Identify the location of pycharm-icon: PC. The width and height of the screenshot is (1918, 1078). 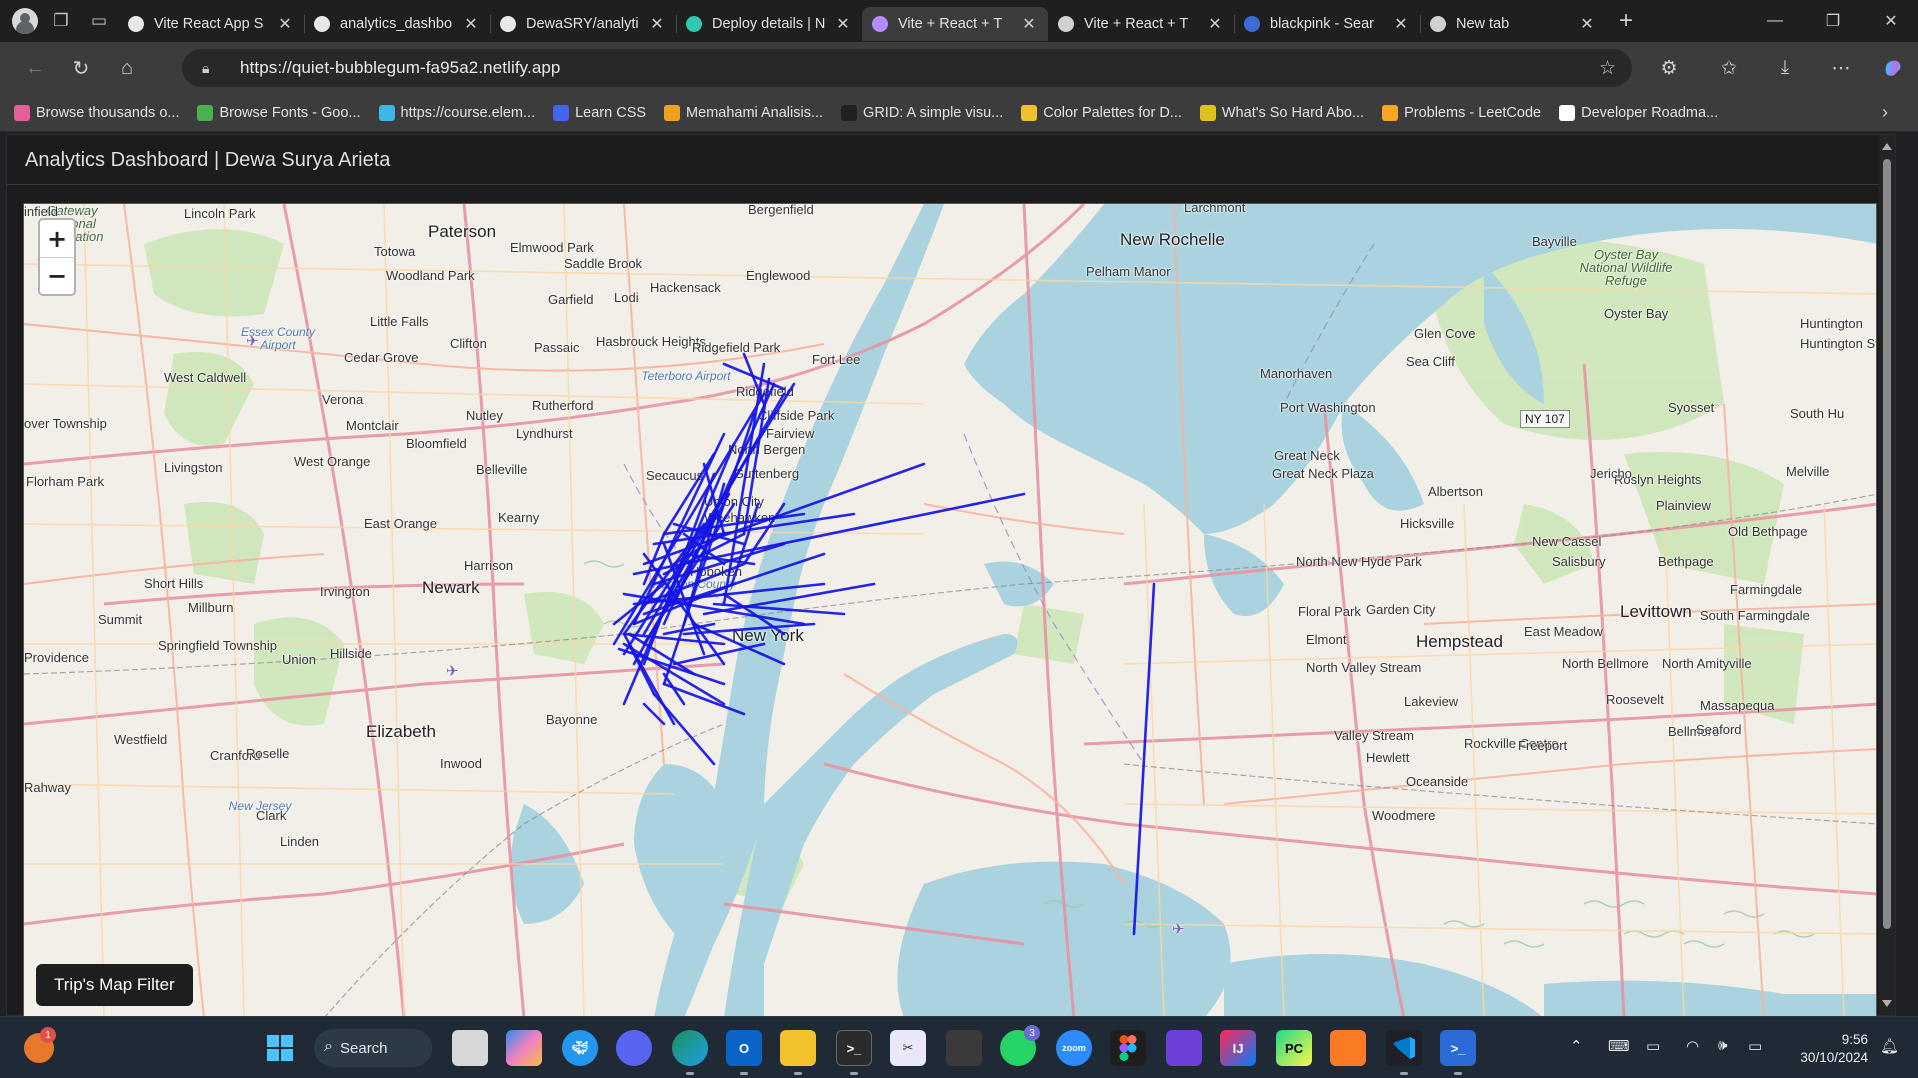
(1294, 1048).